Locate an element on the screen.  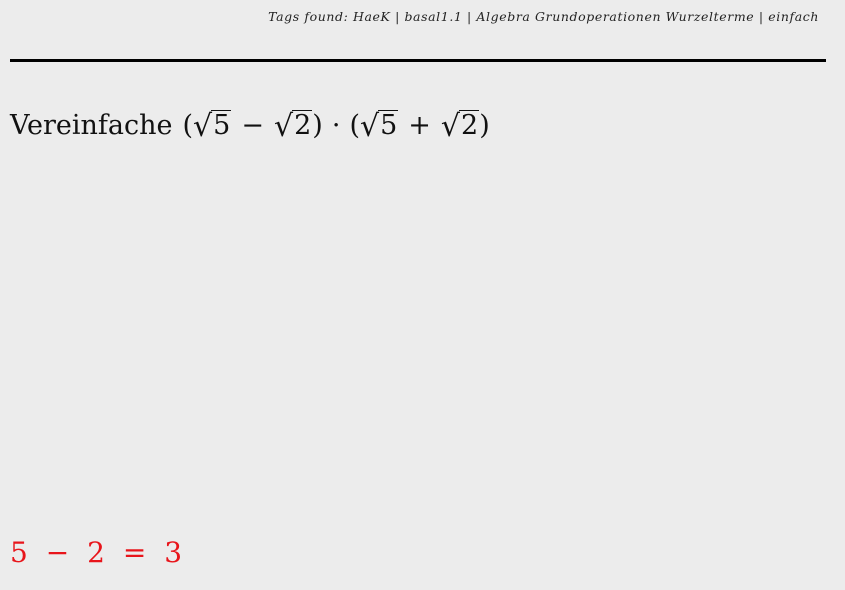
times-operator: · is located at coordinates (336, 126).